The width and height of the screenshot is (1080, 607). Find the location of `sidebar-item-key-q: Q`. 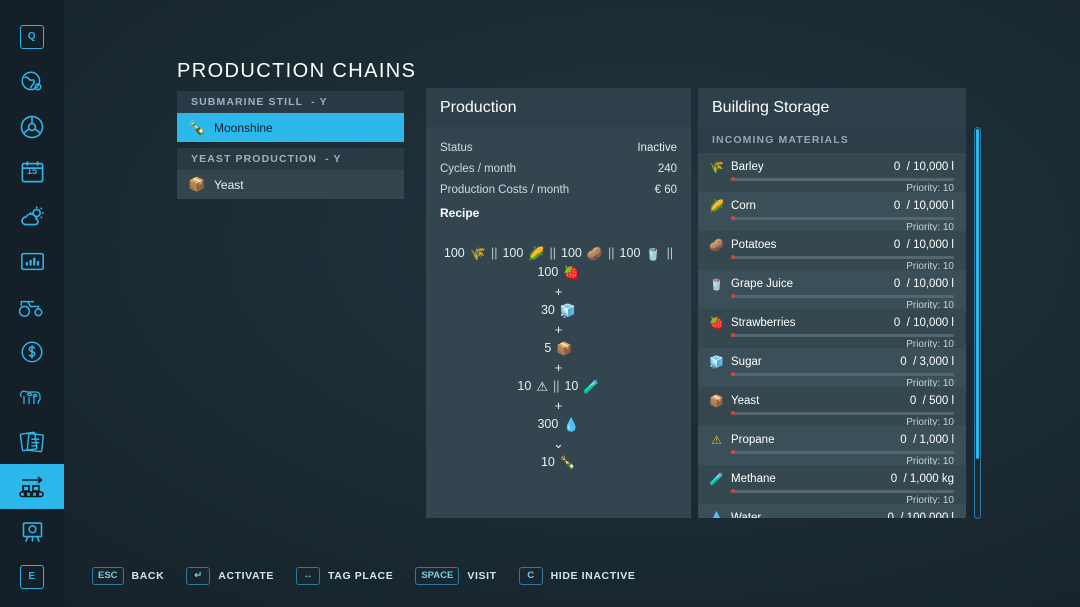

sidebar-item-key-q: Q is located at coordinates (32, 36).